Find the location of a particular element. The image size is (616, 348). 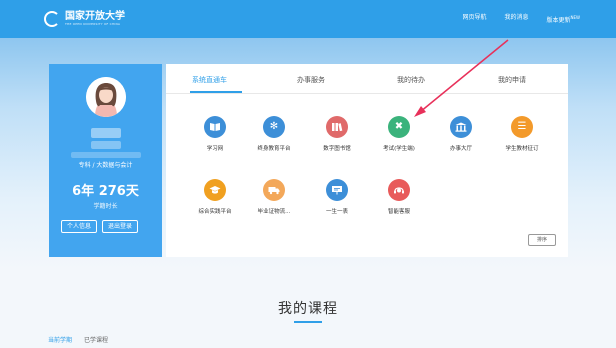

nav-link-version-update: 版本更新NEW is located at coordinates (564, 19).